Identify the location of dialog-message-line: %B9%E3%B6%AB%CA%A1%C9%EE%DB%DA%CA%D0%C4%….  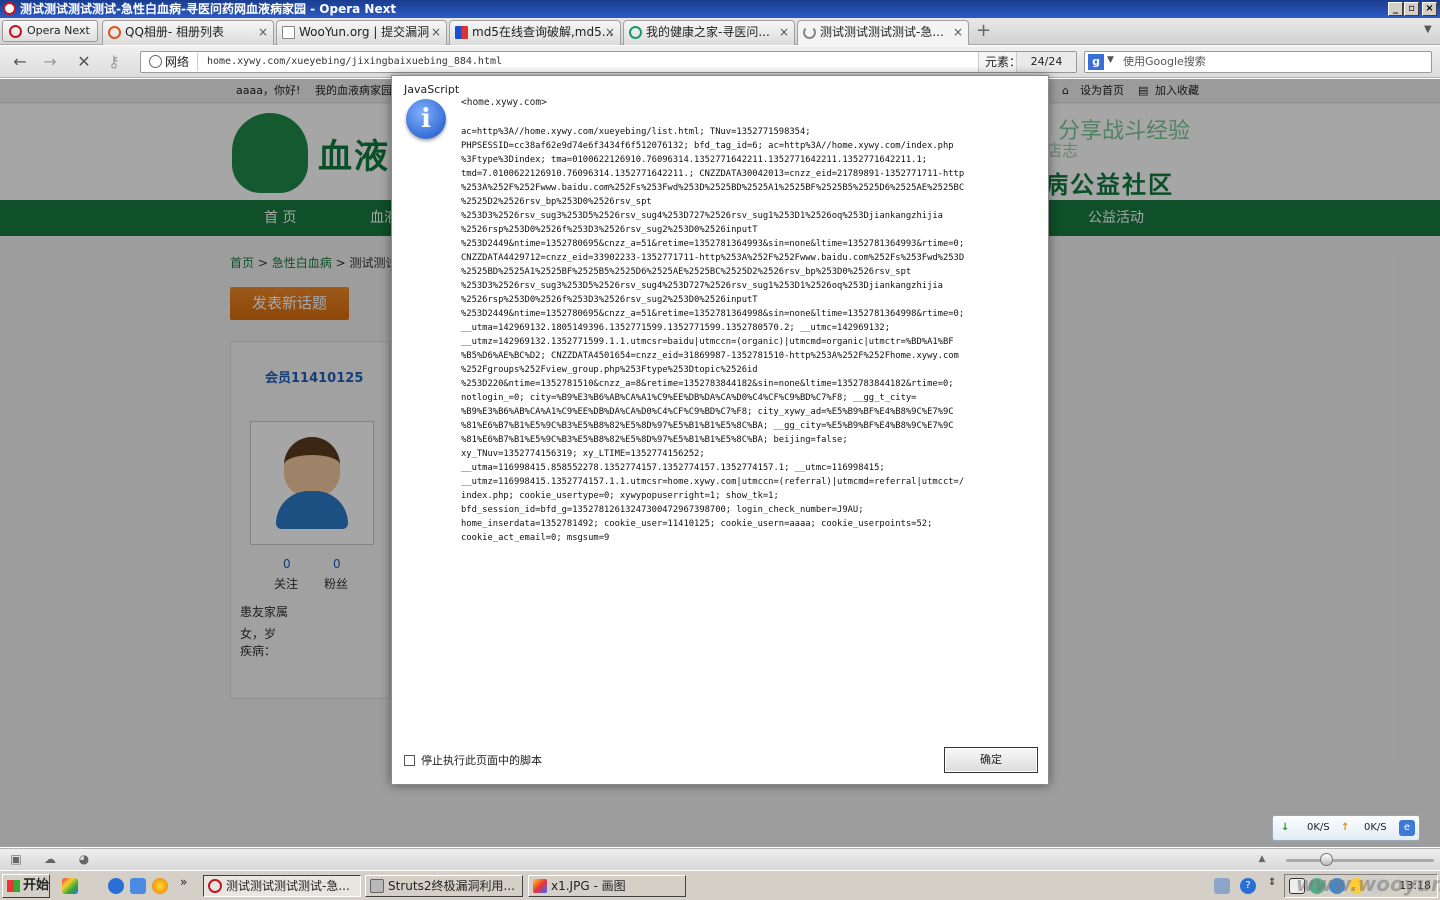
(707, 412).